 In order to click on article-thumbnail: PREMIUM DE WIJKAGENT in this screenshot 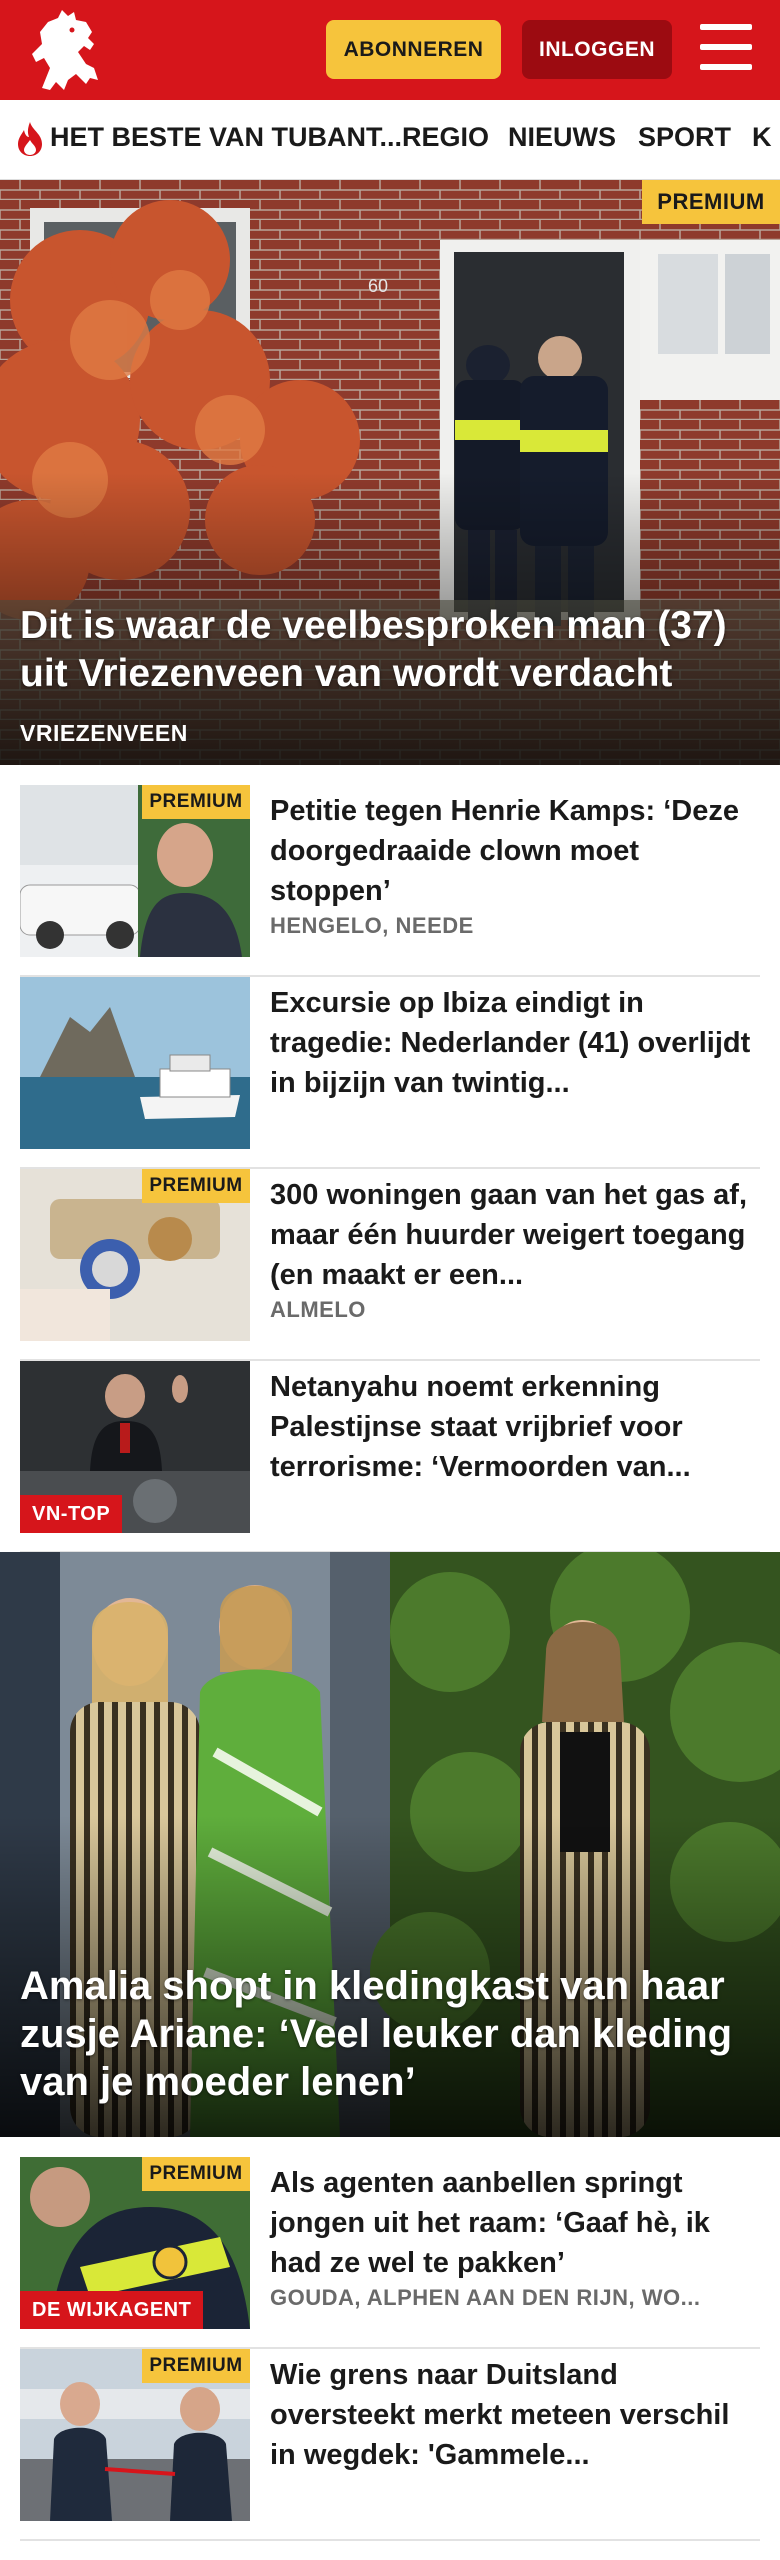, I will do `click(135, 2243)`.